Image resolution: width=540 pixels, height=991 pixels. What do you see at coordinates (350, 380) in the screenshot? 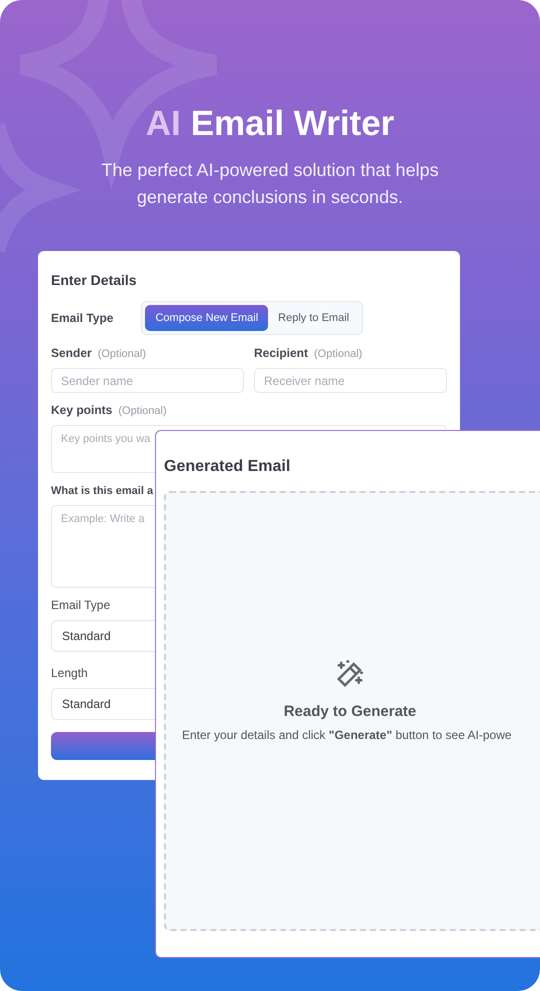
I see `recipient-field: Receiver name` at bounding box center [350, 380].